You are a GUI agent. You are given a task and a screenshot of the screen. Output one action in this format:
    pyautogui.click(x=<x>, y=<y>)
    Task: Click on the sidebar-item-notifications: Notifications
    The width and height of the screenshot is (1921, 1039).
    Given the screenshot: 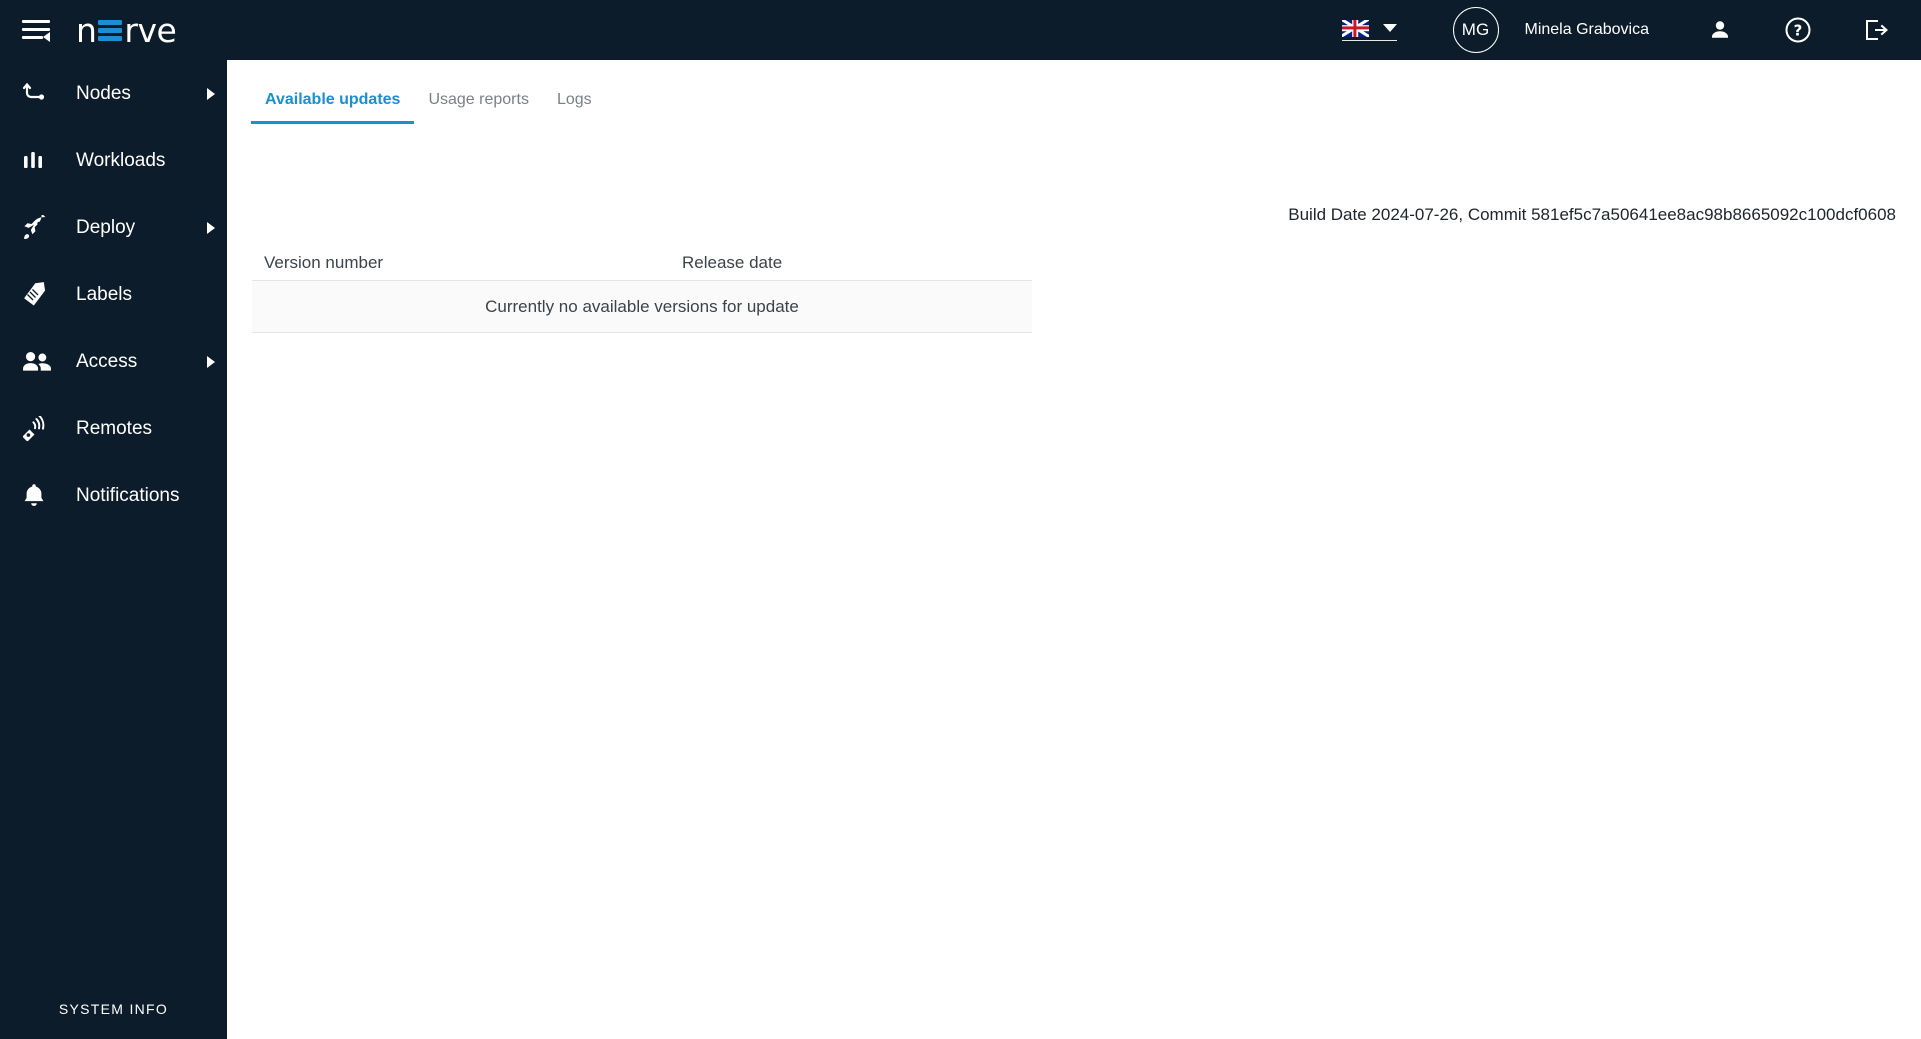 What is the action you would take?
    pyautogui.click(x=113, y=495)
    